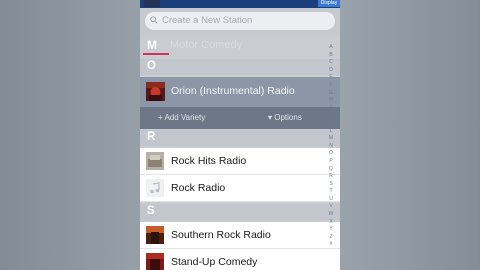 The width and height of the screenshot is (480, 270). What do you see at coordinates (152, 3) in the screenshot?
I see `app-logo` at bounding box center [152, 3].